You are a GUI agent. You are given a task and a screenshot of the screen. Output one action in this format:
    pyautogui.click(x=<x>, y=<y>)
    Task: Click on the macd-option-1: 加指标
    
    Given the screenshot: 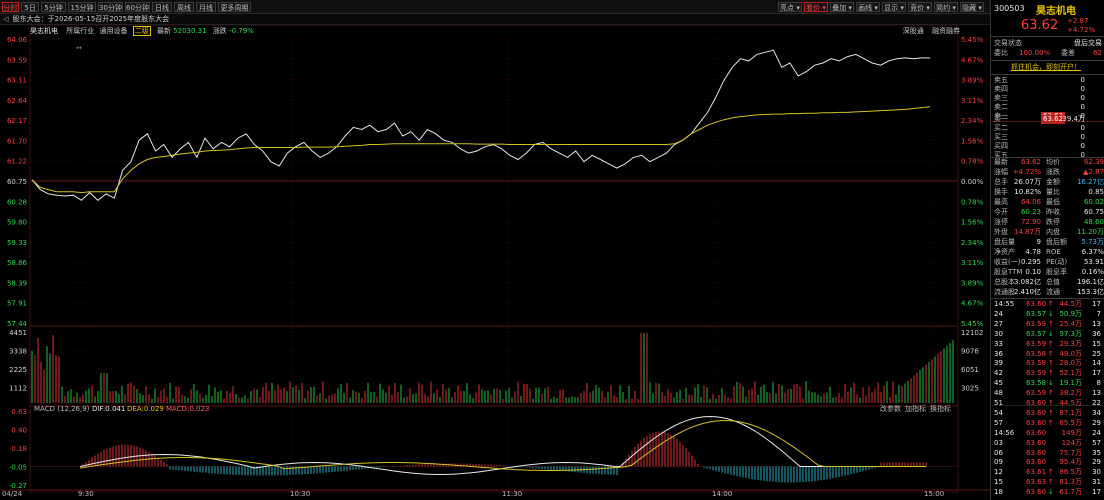 What is the action you would take?
    pyautogui.click(x=915, y=408)
    